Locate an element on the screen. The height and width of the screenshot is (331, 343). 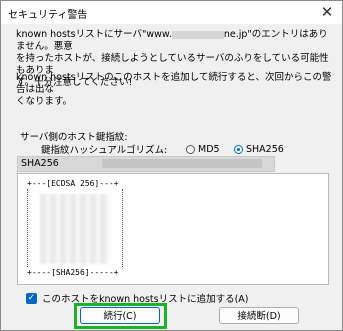
fingerprint-prefix: SHA256 is located at coordinates (40, 163).